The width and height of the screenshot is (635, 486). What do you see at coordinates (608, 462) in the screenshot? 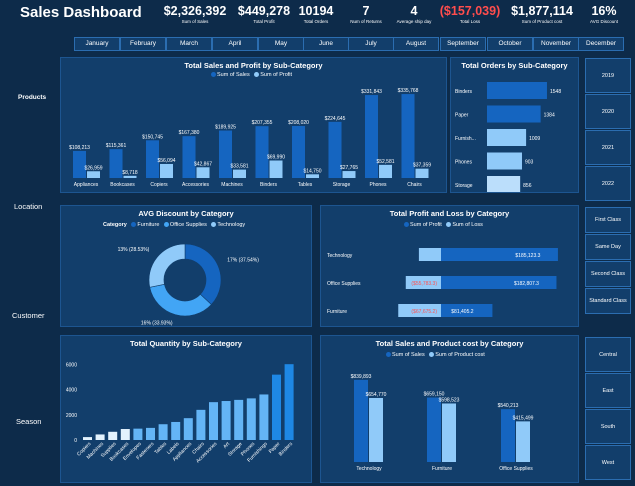
I see `region-button-west: West` at bounding box center [608, 462].